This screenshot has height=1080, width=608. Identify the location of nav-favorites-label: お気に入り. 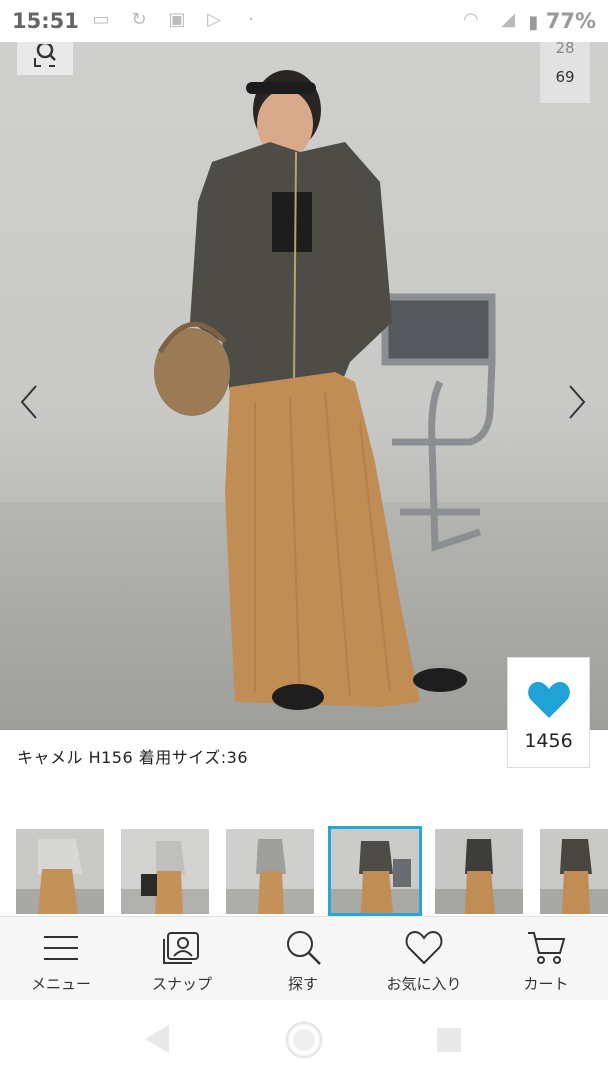
(424, 984).